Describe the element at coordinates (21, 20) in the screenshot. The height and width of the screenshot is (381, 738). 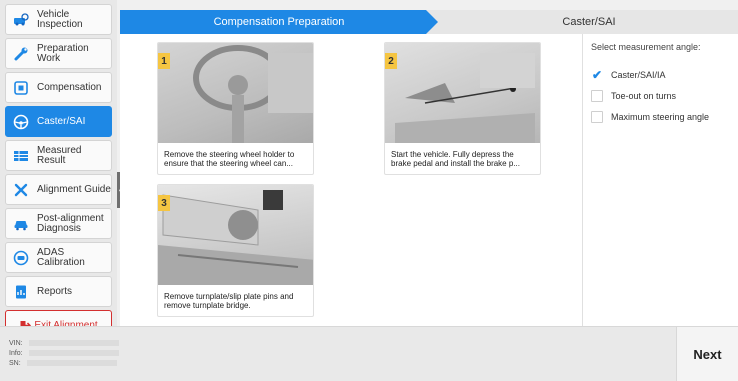
I see `car-search-icon` at that location.